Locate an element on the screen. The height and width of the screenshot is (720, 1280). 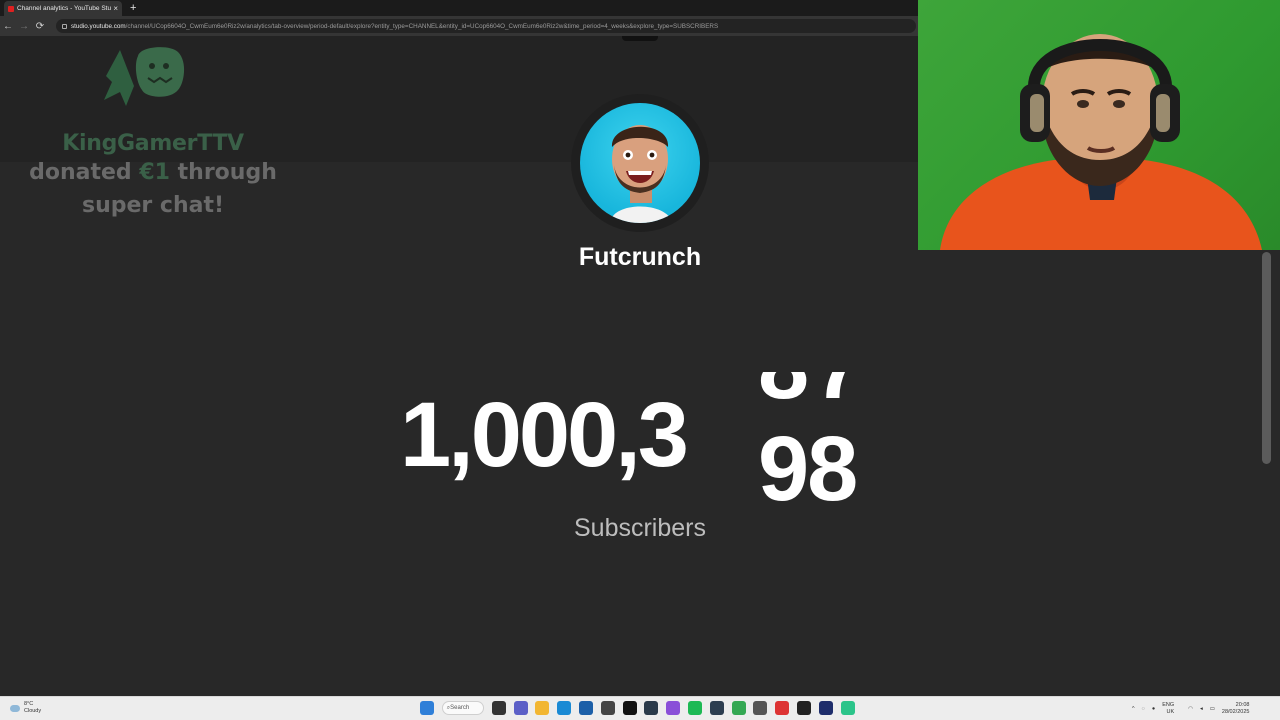
reload-button: ⟳ is located at coordinates (40, 26).